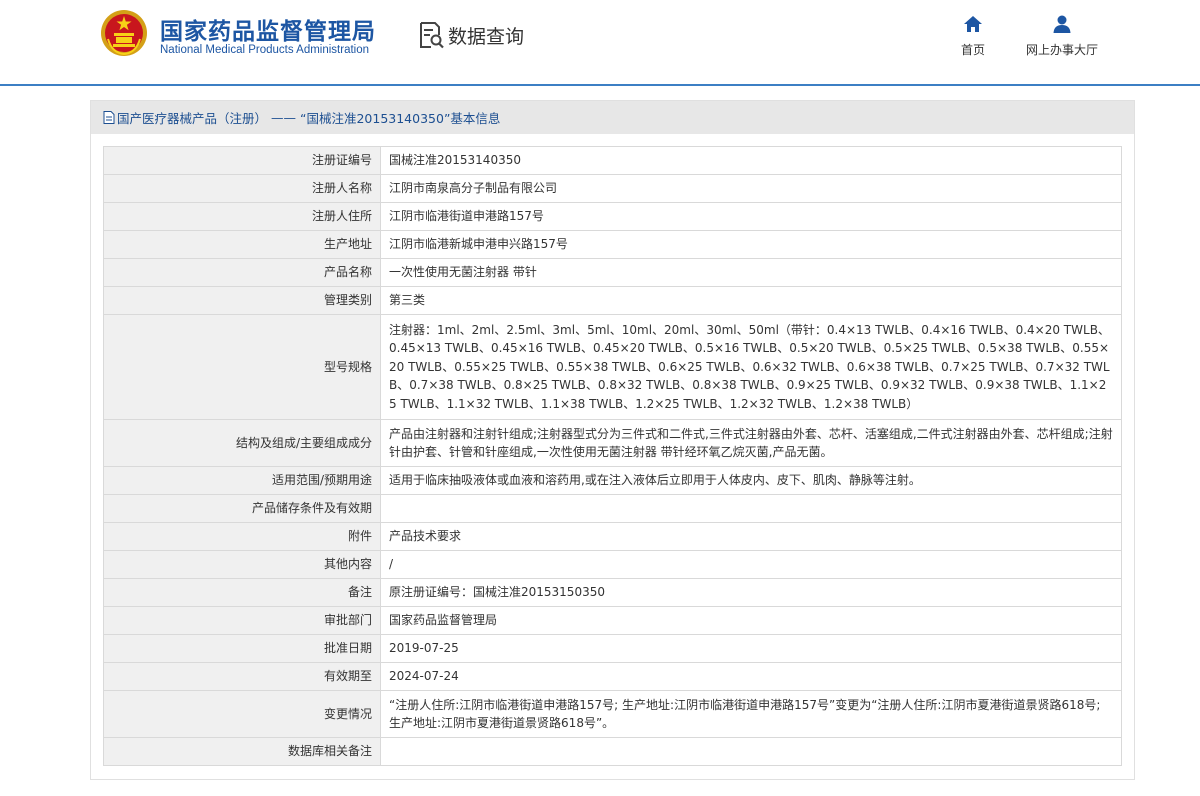  What do you see at coordinates (242, 751) in the screenshot?
I see `field-label: 数据库相关备注` at bounding box center [242, 751].